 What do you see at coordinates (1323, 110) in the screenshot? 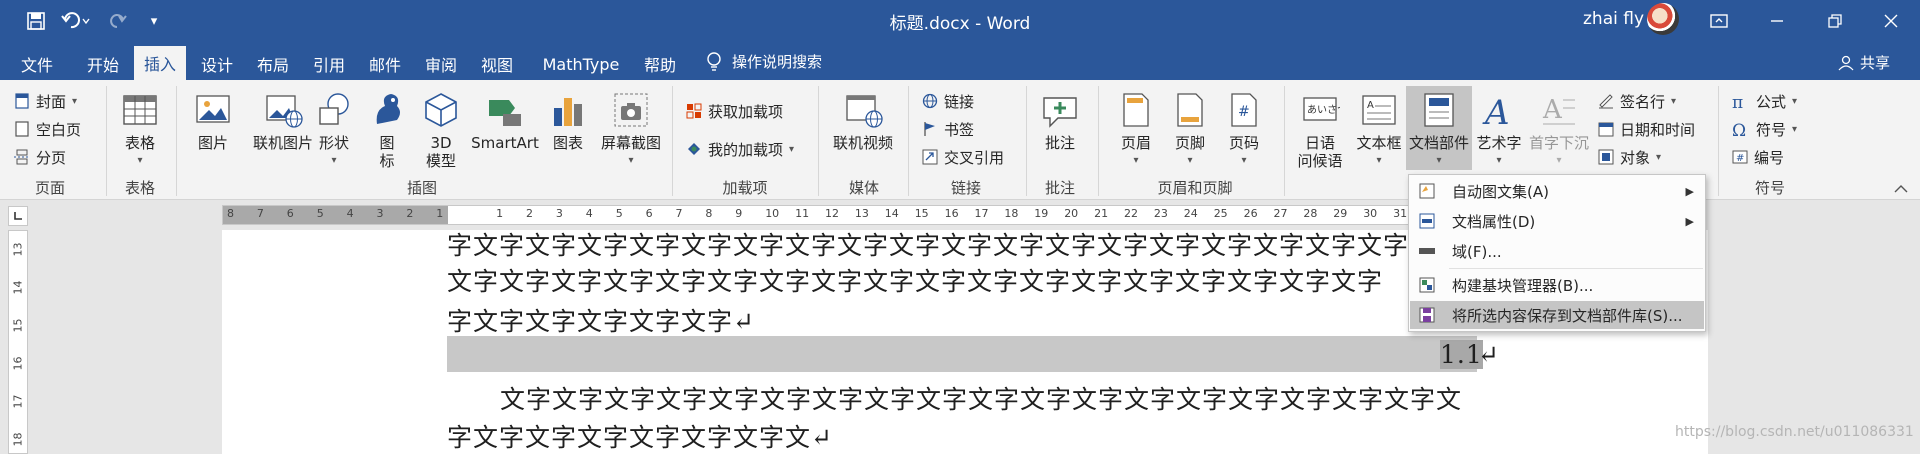
I see `svg-text: あいさつ` at bounding box center [1323, 110].